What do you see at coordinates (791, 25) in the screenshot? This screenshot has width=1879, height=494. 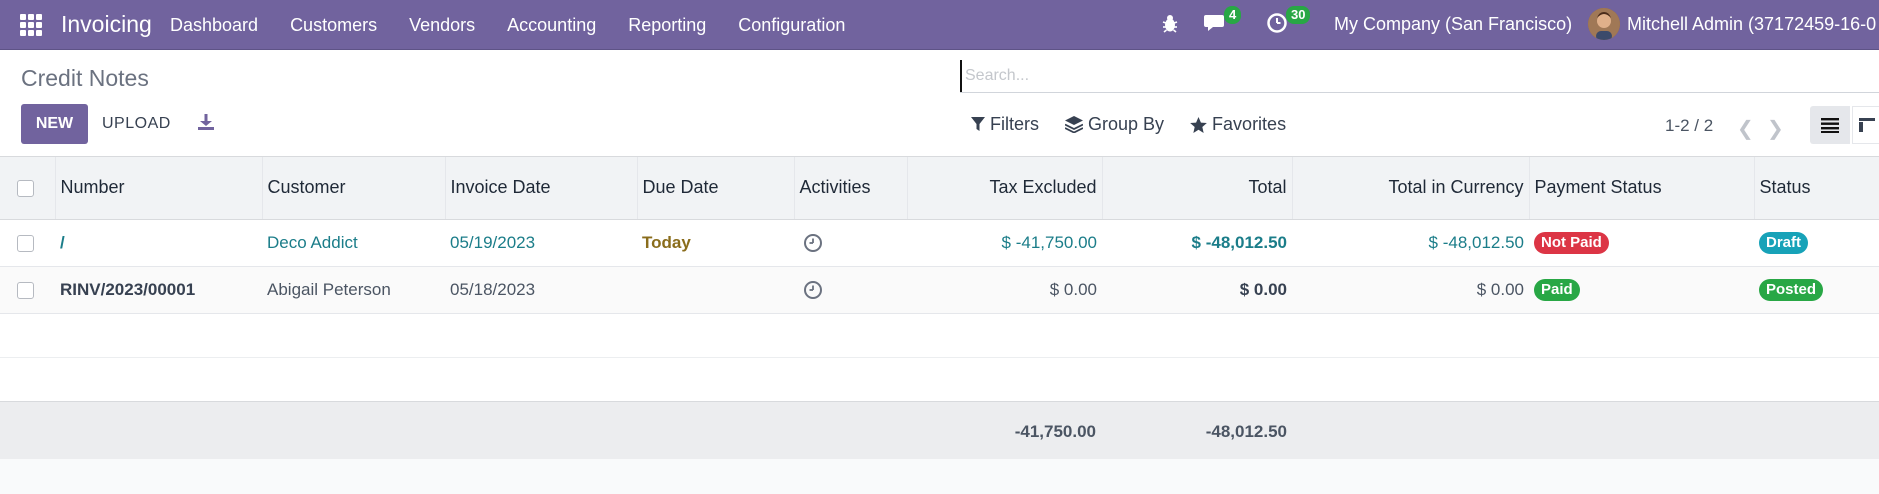 I see `menu-item-configuration: Configuration` at bounding box center [791, 25].